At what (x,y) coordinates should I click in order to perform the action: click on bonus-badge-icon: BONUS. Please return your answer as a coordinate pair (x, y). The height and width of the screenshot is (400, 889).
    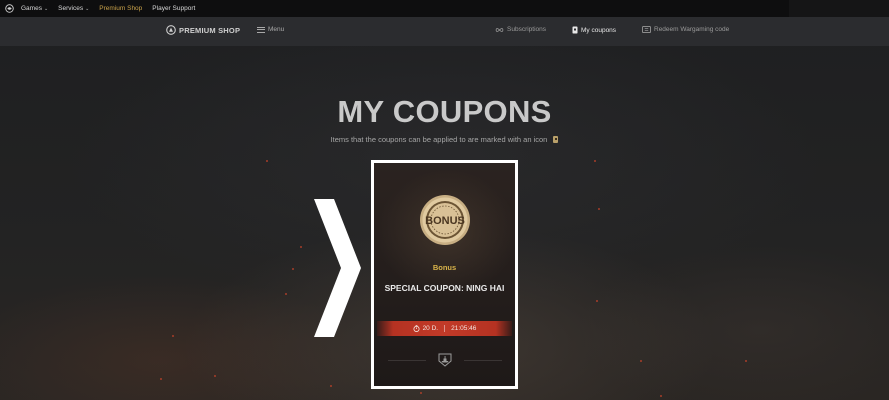
    Looking at the image, I should click on (445, 220).